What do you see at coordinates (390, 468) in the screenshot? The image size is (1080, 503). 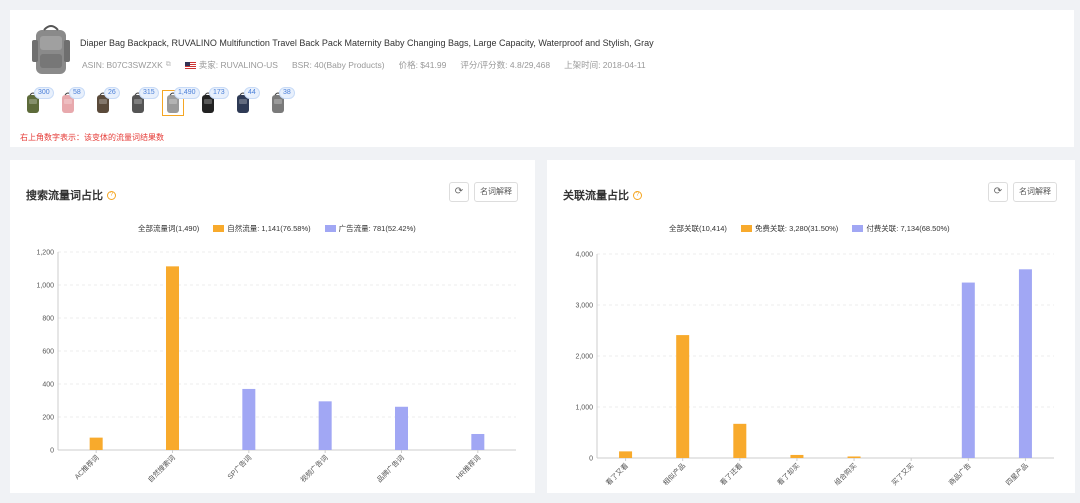 I see `x-tick-label: 品牌广告词` at bounding box center [390, 468].